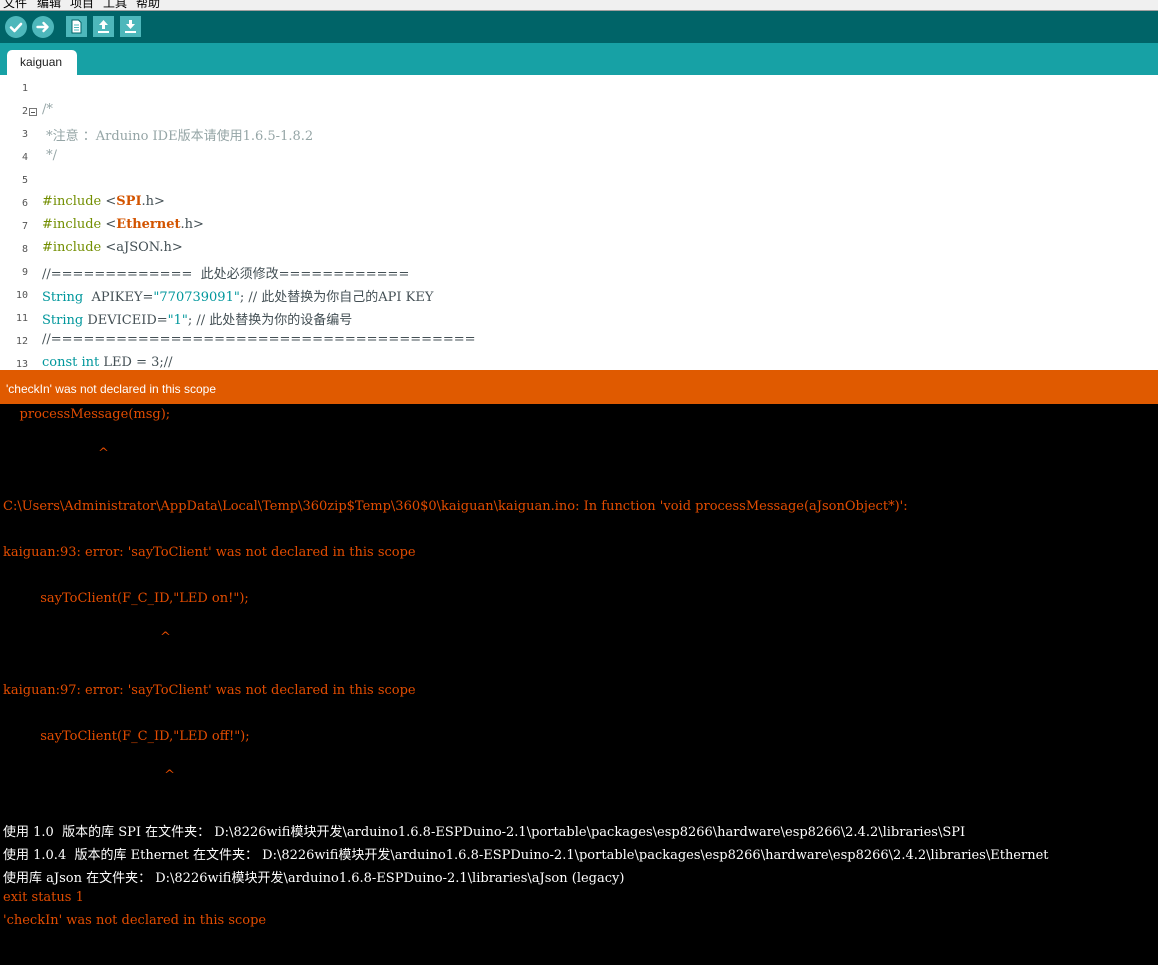  What do you see at coordinates (144, 247) in the screenshot?
I see `code-text: <aJSON.h>` at bounding box center [144, 247].